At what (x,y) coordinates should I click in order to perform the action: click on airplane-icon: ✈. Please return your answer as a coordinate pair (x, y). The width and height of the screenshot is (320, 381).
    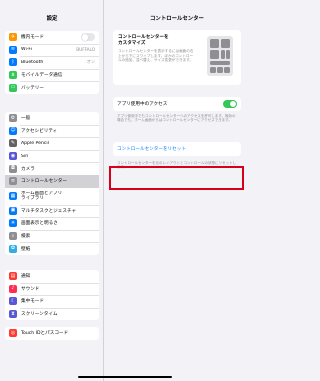
    Looking at the image, I should click on (13, 37).